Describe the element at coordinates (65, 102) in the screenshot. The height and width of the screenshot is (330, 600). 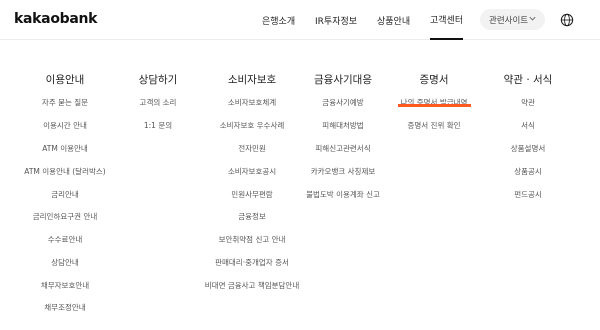
I see `menu-item-faq: 자주 묻는 질문` at that location.